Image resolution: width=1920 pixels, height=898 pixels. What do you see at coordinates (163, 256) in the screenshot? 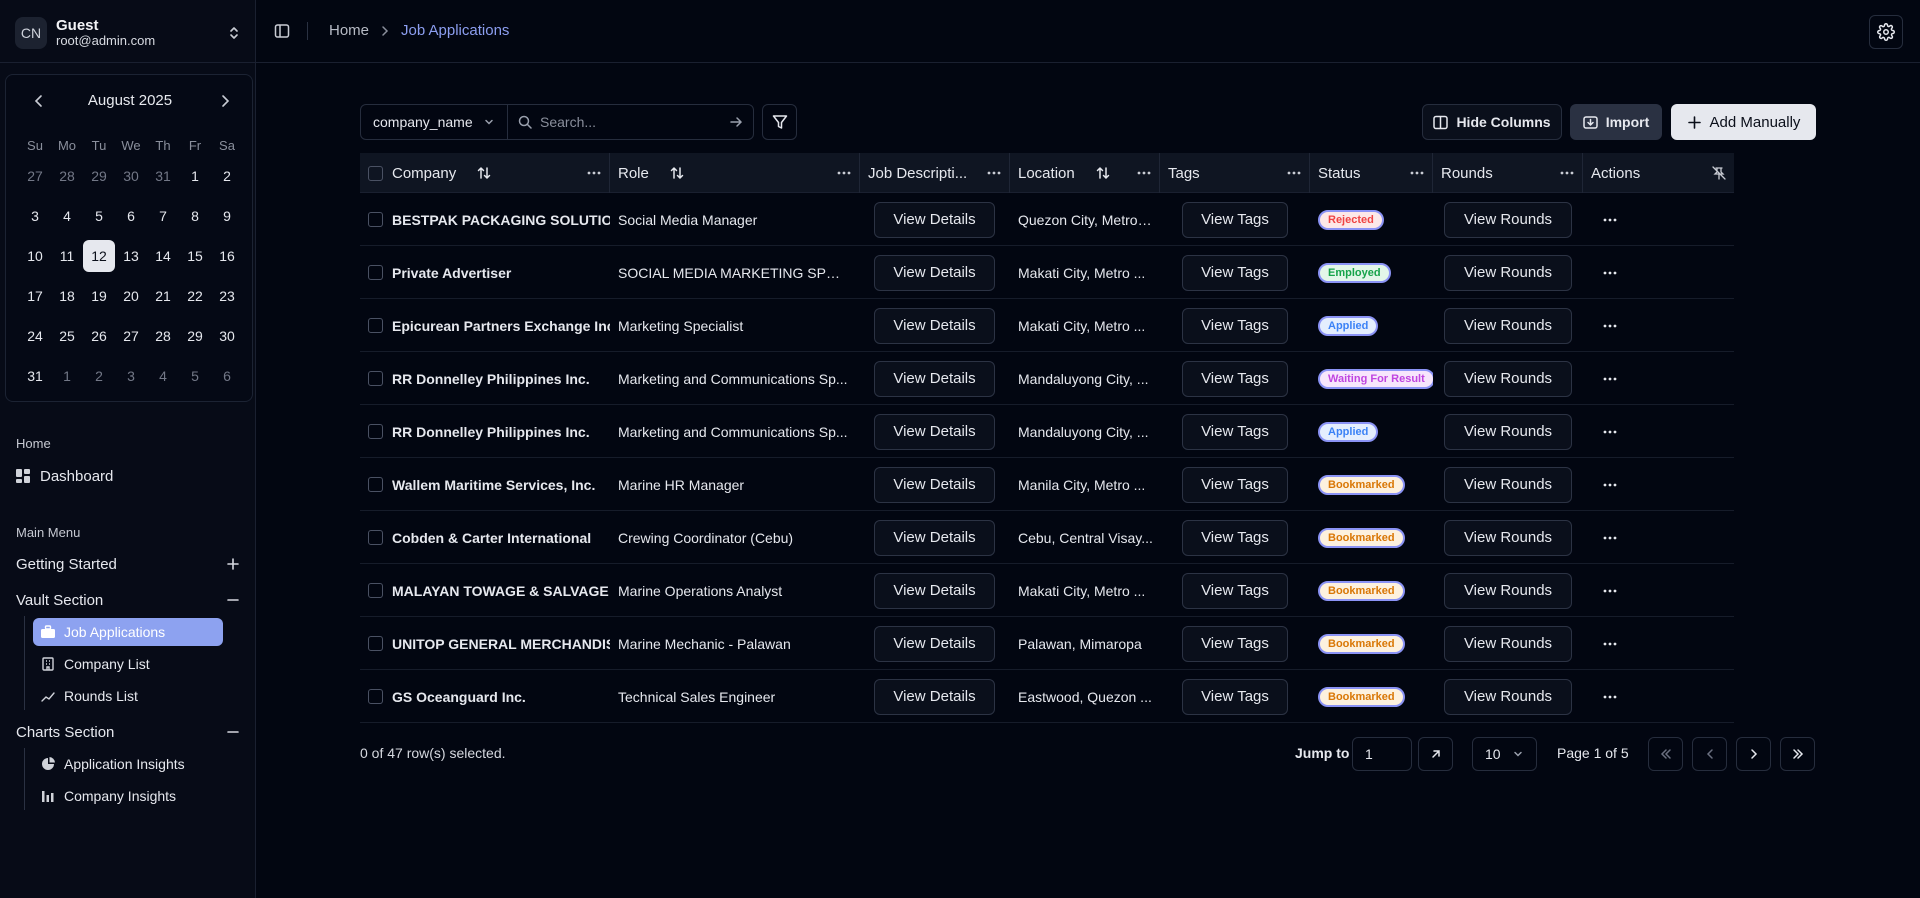
I see `calendar-day: 14` at bounding box center [163, 256].